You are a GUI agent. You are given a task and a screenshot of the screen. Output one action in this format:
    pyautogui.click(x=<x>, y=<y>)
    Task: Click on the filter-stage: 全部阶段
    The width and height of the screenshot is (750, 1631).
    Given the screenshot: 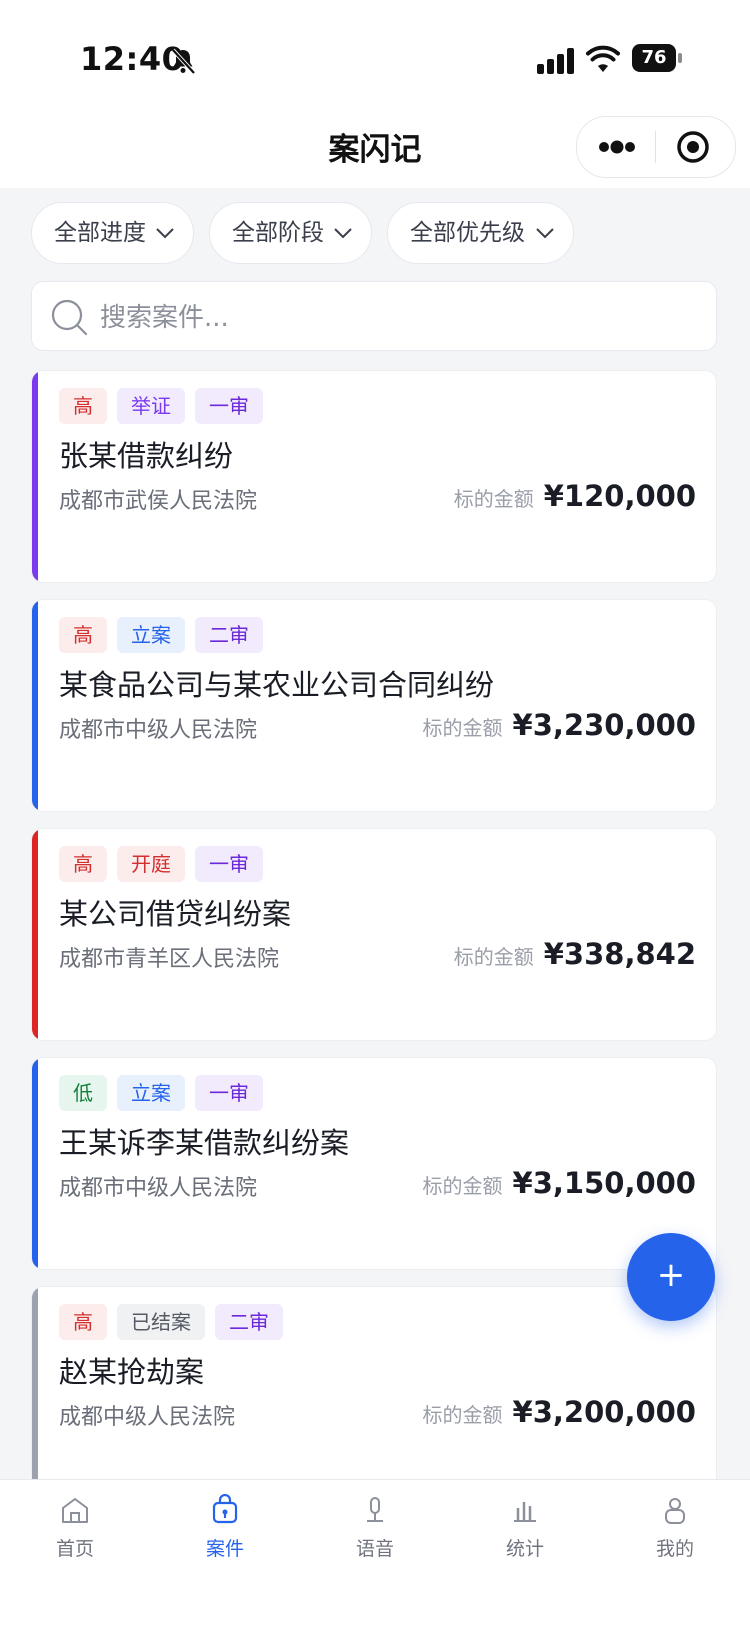 What is the action you would take?
    pyautogui.click(x=290, y=233)
    